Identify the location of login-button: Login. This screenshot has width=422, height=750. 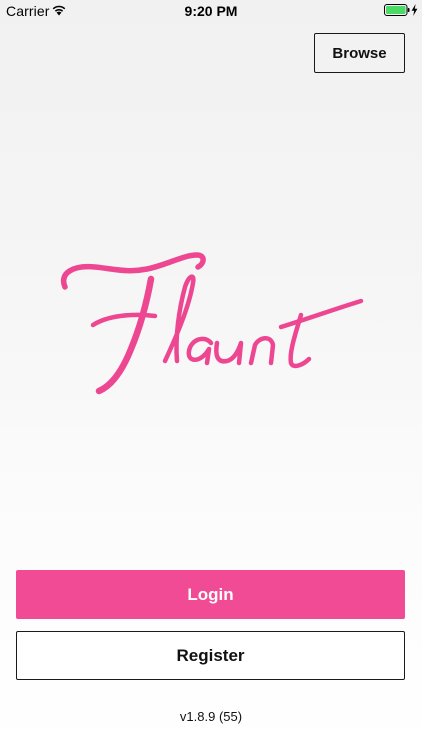
(210, 594).